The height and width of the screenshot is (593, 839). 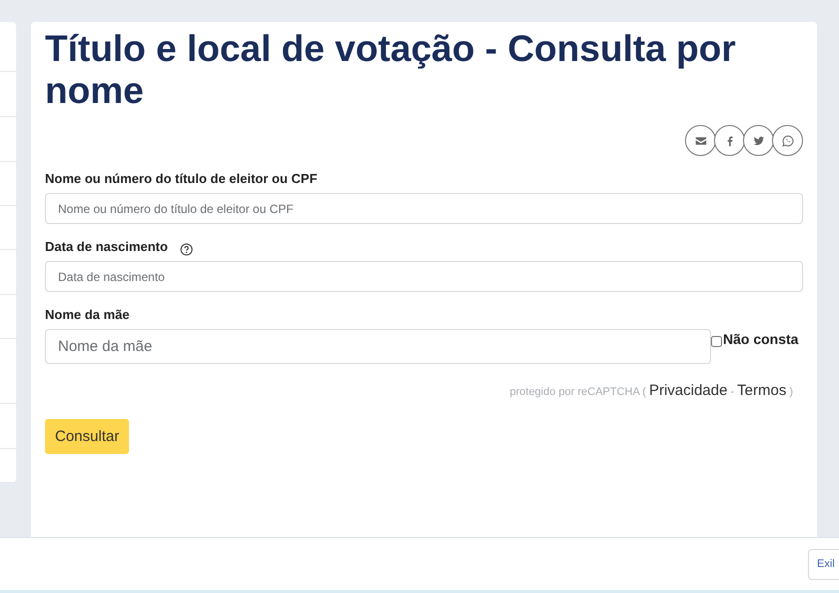 What do you see at coordinates (106, 246) in the screenshot?
I see `field-label: Data de nascimento` at bounding box center [106, 246].